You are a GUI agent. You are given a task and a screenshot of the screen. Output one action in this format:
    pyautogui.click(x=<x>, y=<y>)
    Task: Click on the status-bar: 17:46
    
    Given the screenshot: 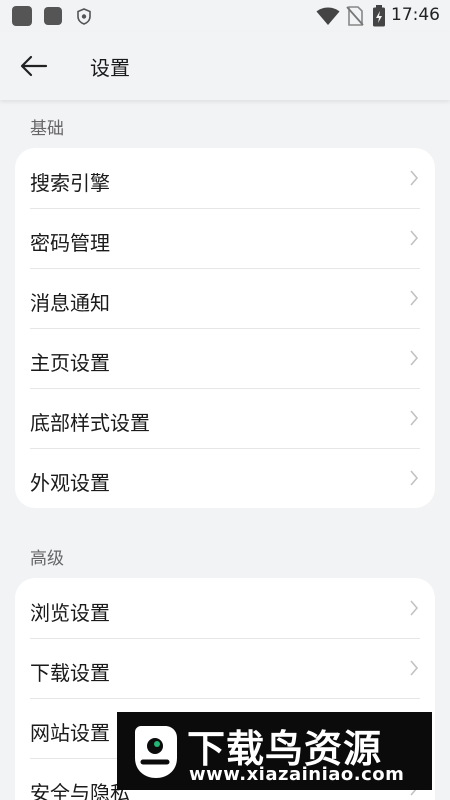 What is the action you would take?
    pyautogui.click(x=225, y=16)
    